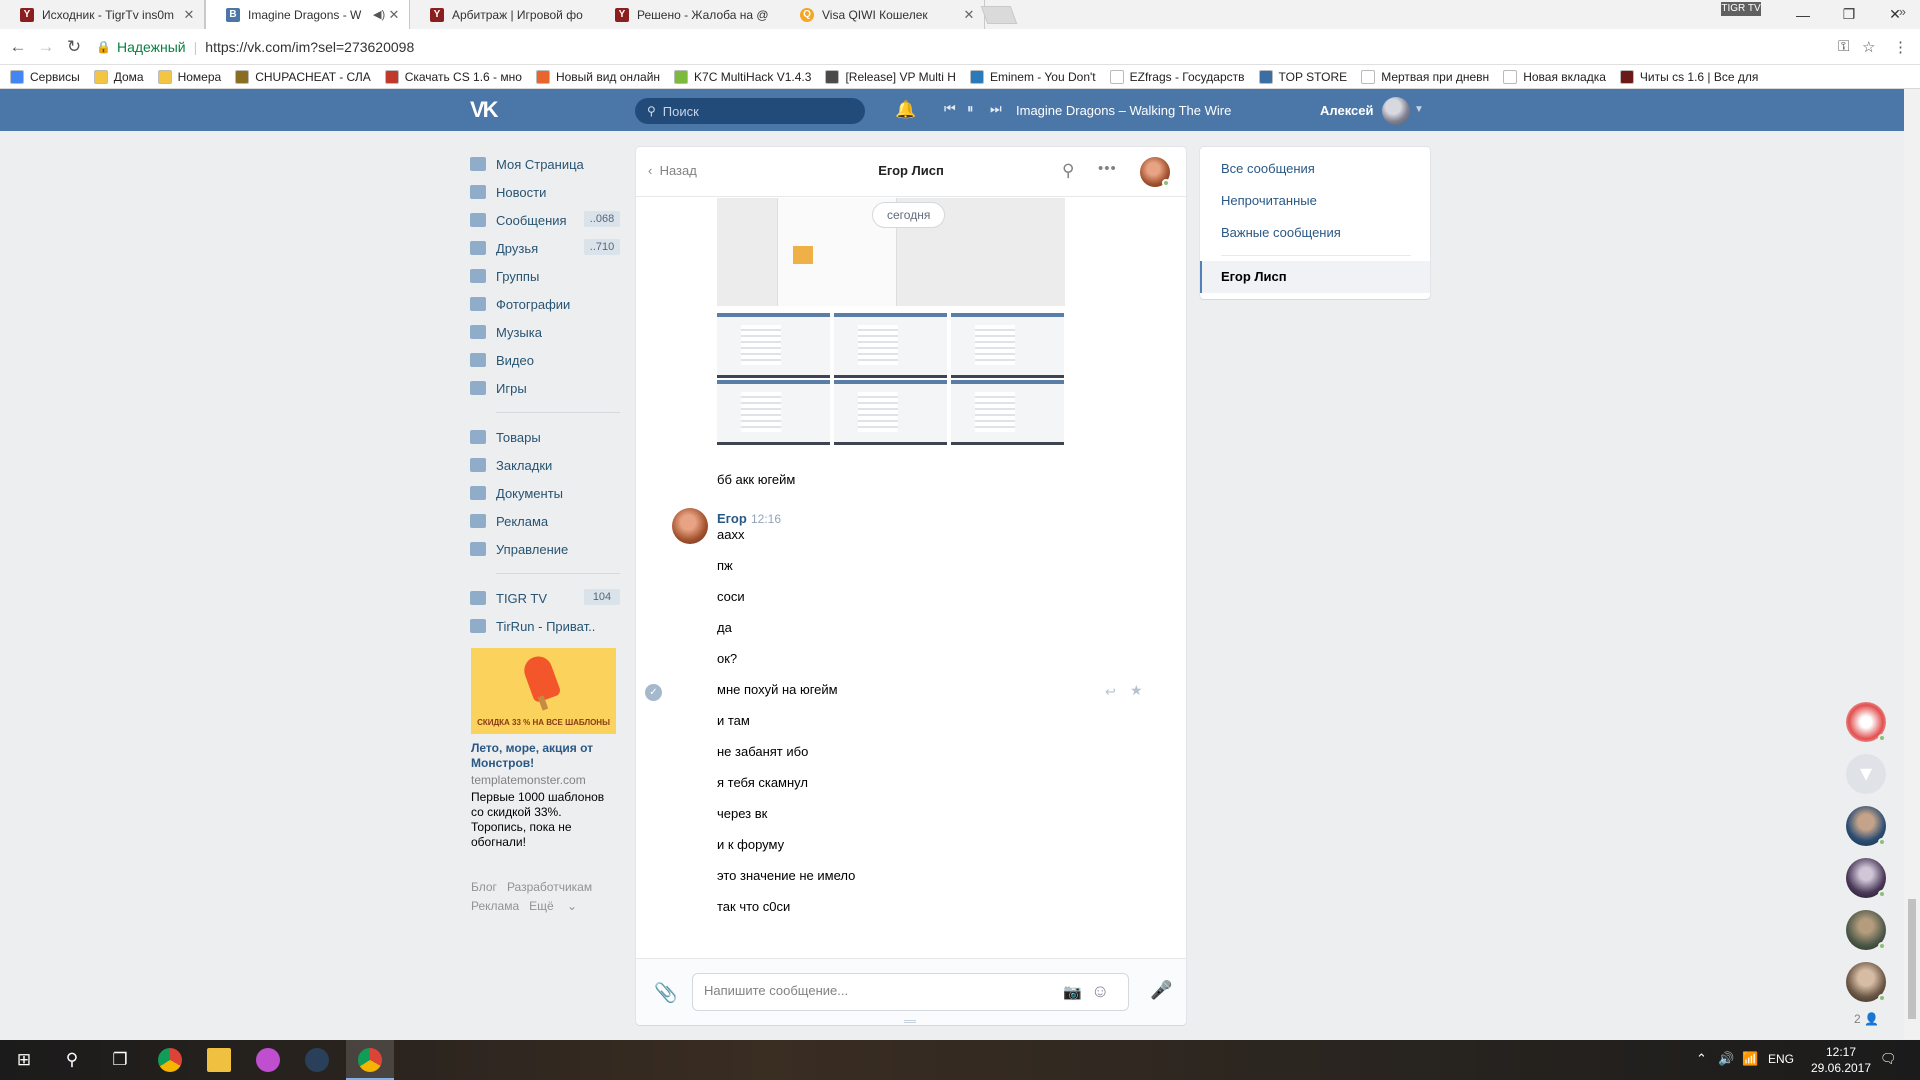 This screenshot has width=1920, height=1080. Describe the element at coordinates (1110, 692) in the screenshot. I see `reply-icon: ↩` at that location.